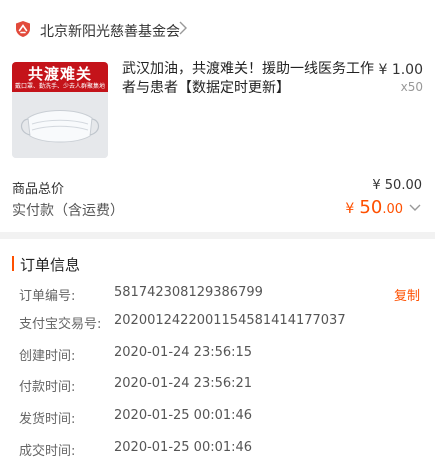 The width and height of the screenshot is (435, 470). Describe the element at coordinates (188, 292) in the screenshot. I see `order-number-value: 581742308129386799` at that location.